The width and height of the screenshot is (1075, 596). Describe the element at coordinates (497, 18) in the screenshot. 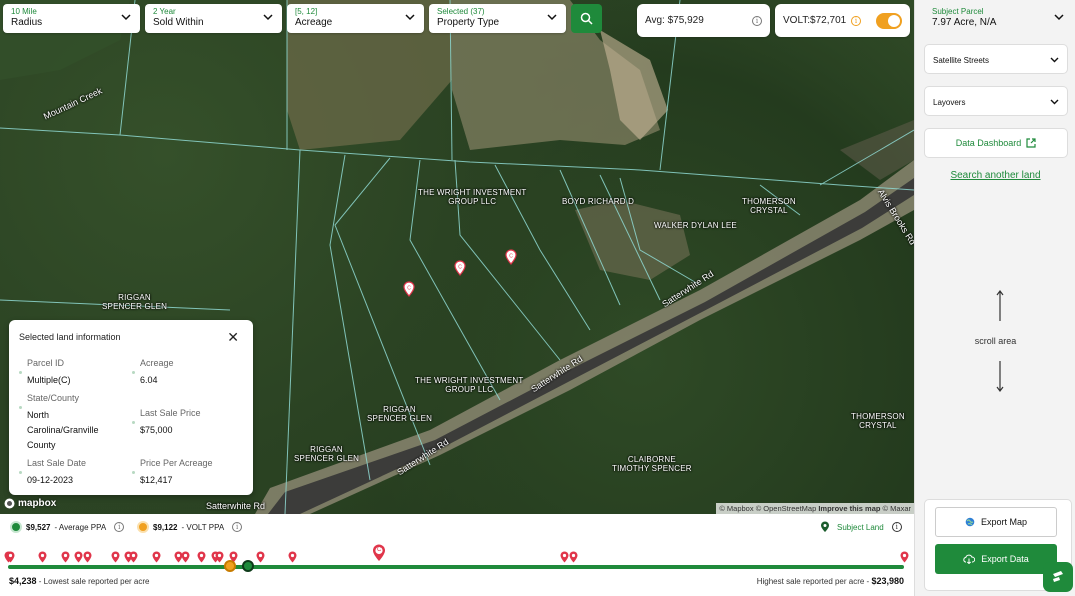

I see `property-type-dropdown: Selected (37) Property Type` at that location.